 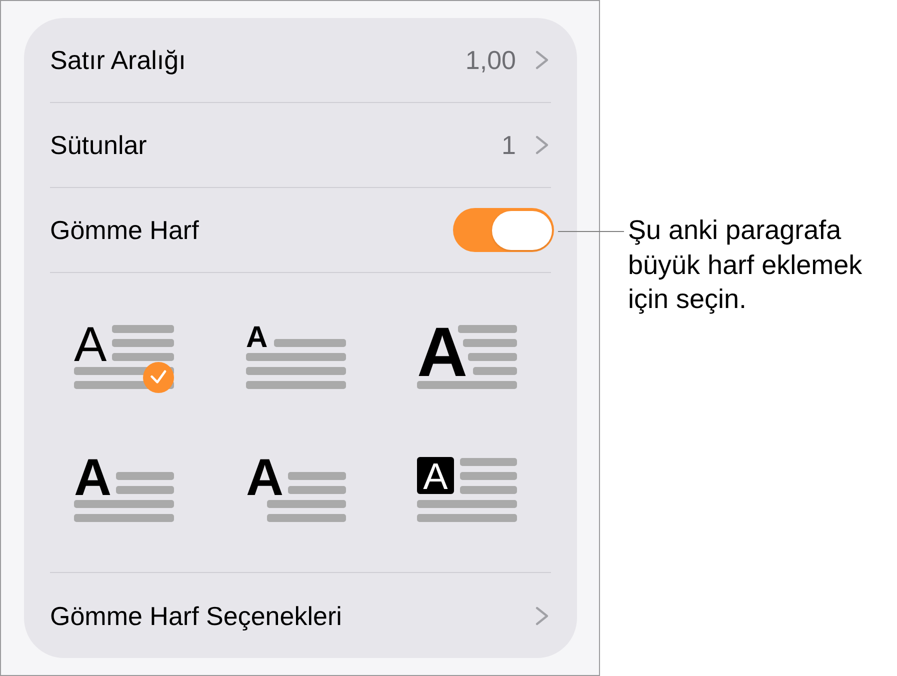 What do you see at coordinates (509, 145) in the screenshot?
I see `setting-value: 1` at bounding box center [509, 145].